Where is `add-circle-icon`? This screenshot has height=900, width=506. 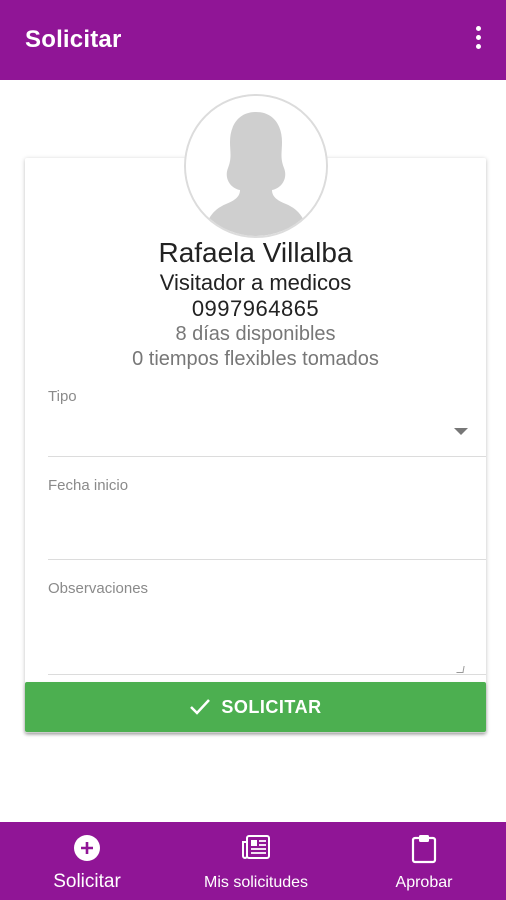
add-circle-icon is located at coordinates (87, 850).